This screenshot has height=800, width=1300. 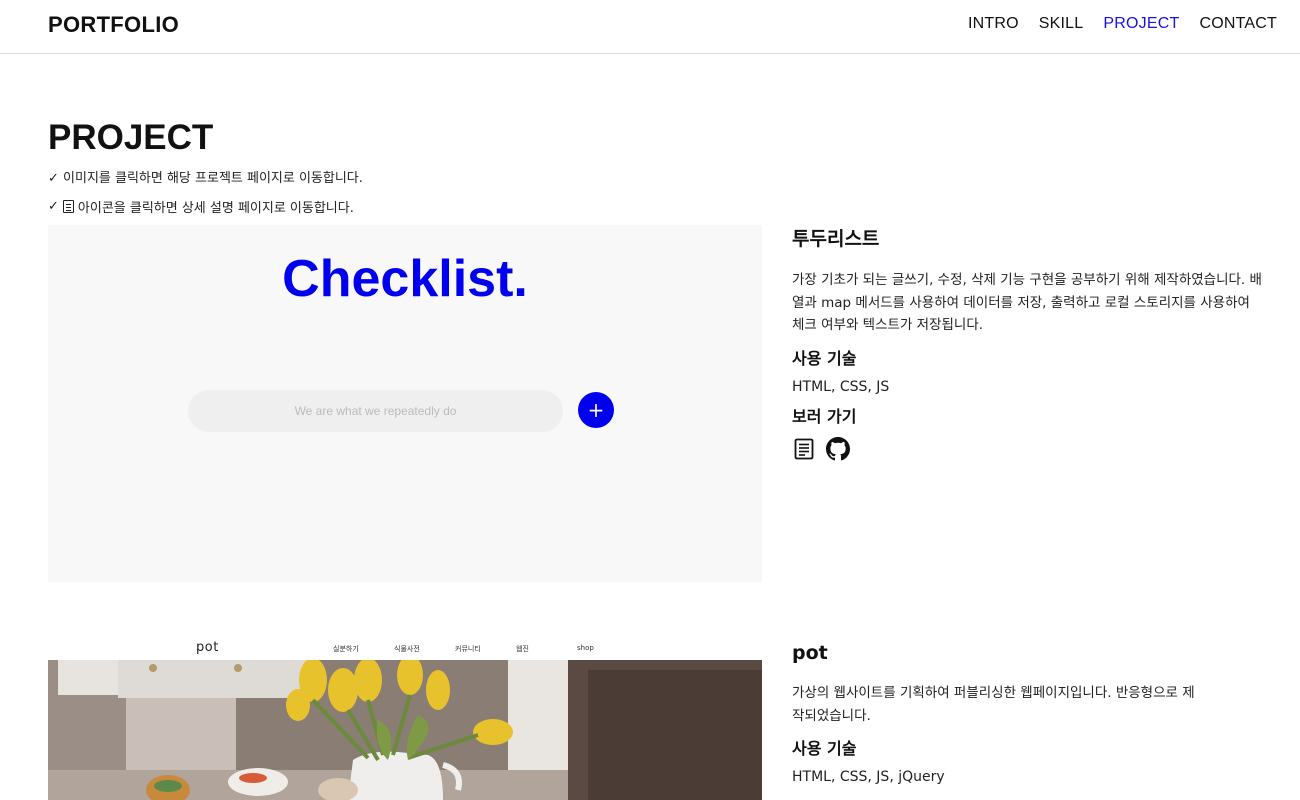 I want to click on pot-menu-item: 식물사전, so click(x=407, y=649).